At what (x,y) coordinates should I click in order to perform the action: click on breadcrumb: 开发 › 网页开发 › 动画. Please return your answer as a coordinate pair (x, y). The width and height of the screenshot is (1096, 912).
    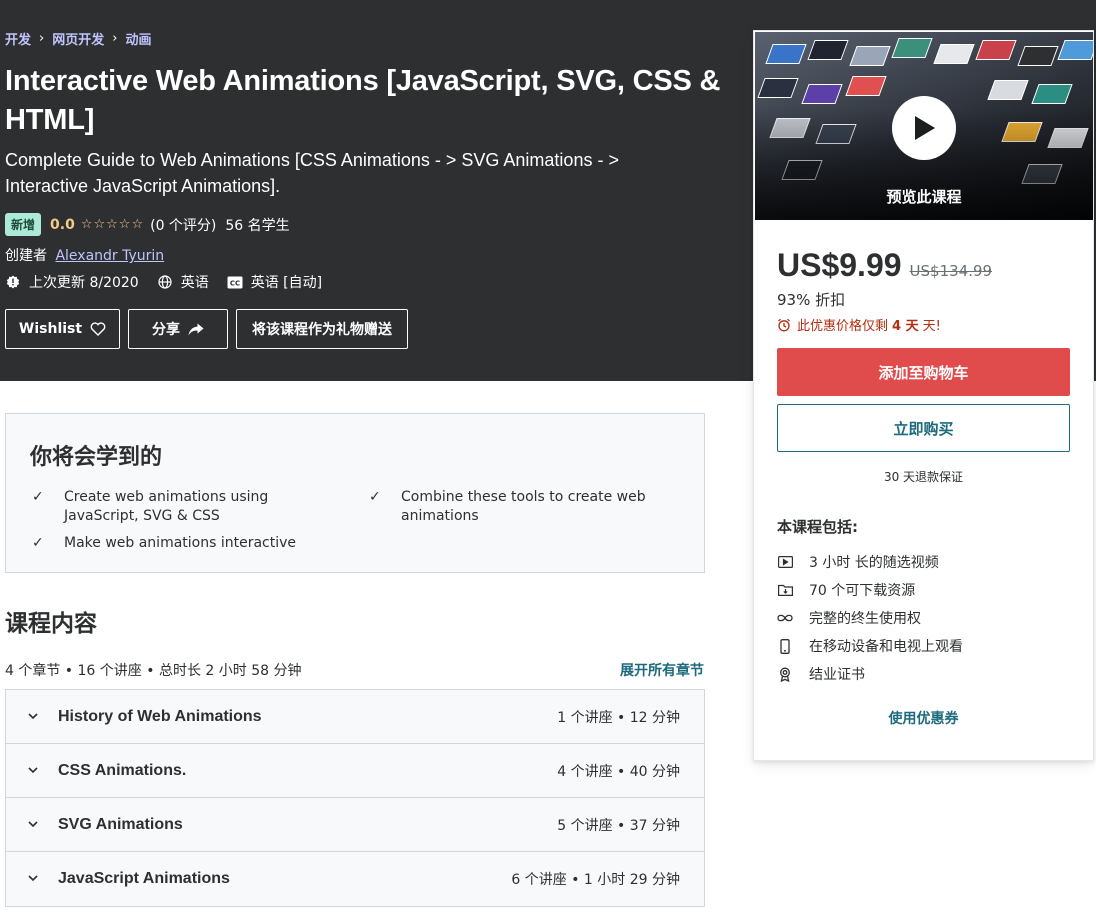
    Looking at the image, I should click on (78, 38).